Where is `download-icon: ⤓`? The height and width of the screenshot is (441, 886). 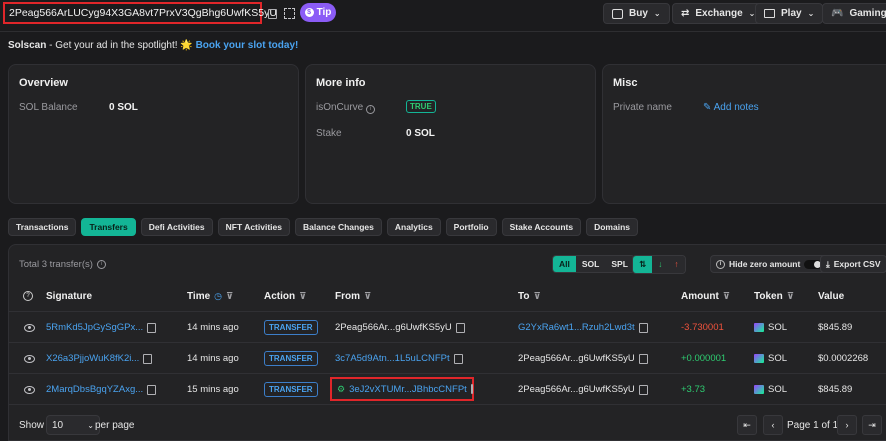 download-icon: ⤓ is located at coordinates (828, 263).